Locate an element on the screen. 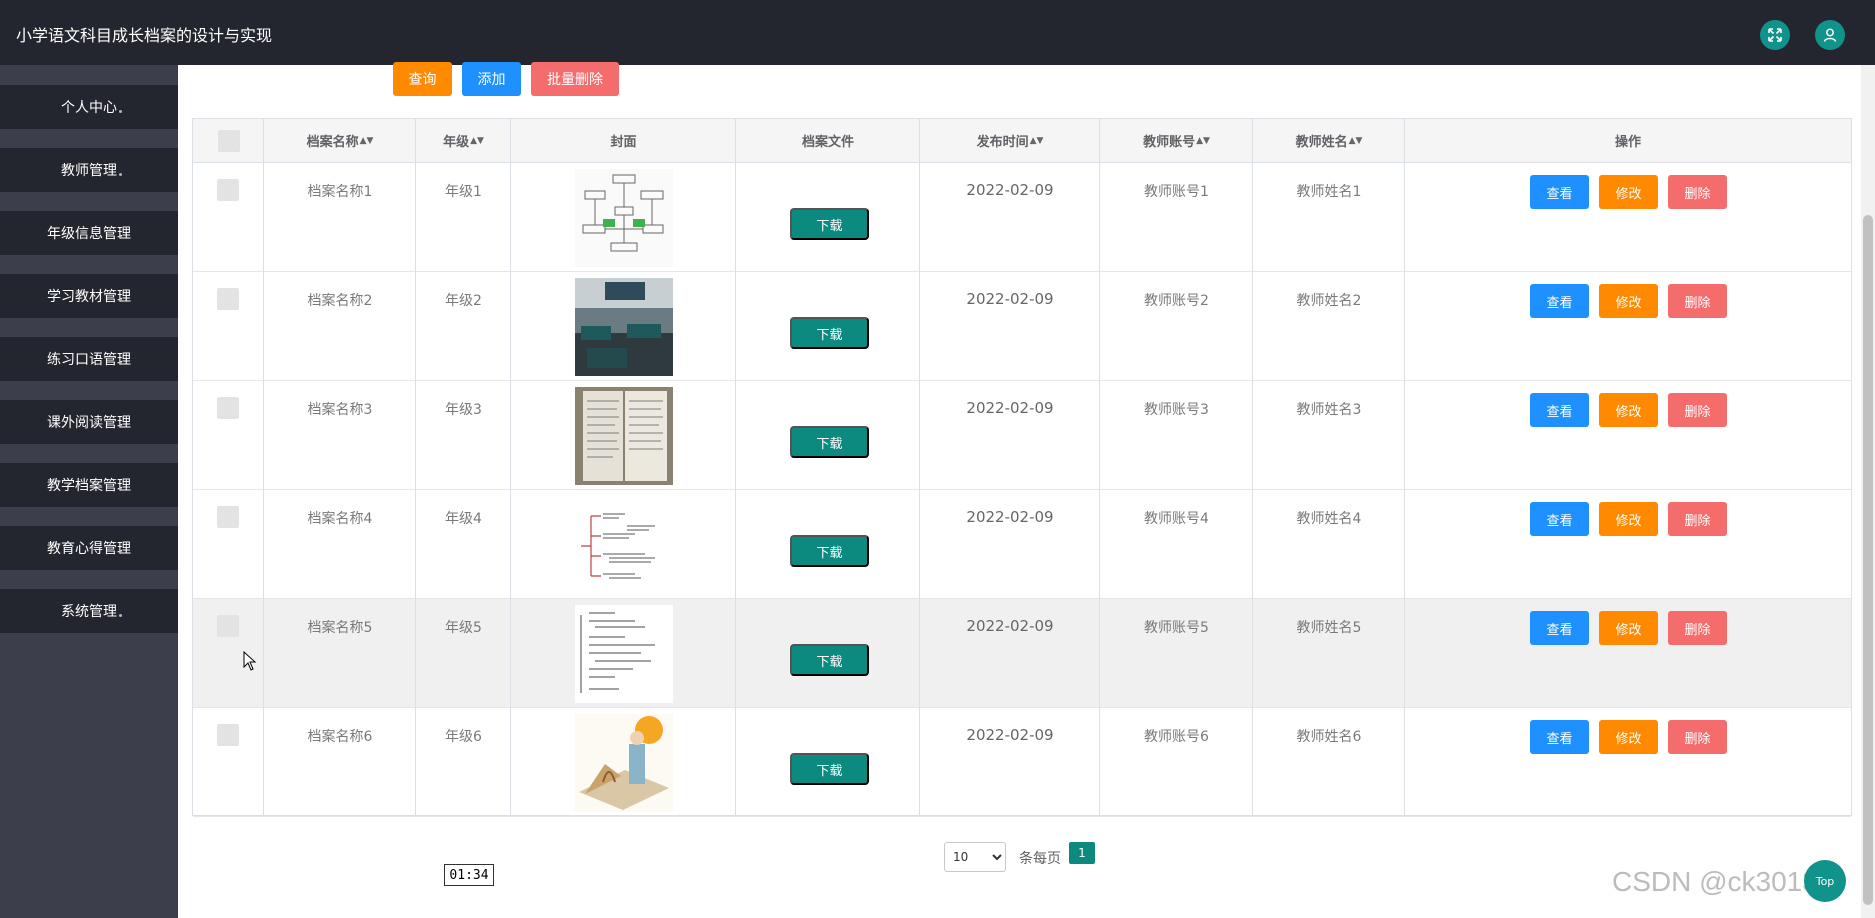 The height and width of the screenshot is (918, 1875). cell-archive-name: 档案名称3 is located at coordinates (340, 410).